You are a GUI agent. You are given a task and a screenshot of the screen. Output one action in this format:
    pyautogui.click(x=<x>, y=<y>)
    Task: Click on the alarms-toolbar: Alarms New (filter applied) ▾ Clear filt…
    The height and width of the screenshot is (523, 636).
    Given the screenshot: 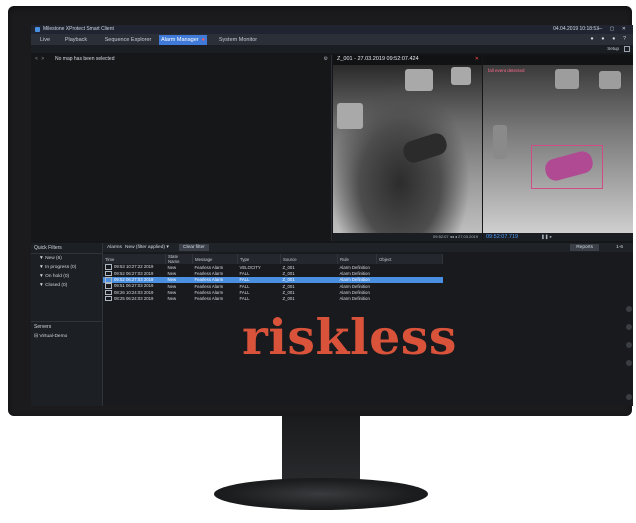 What is the action you would take?
    pyautogui.click(x=368, y=247)
    